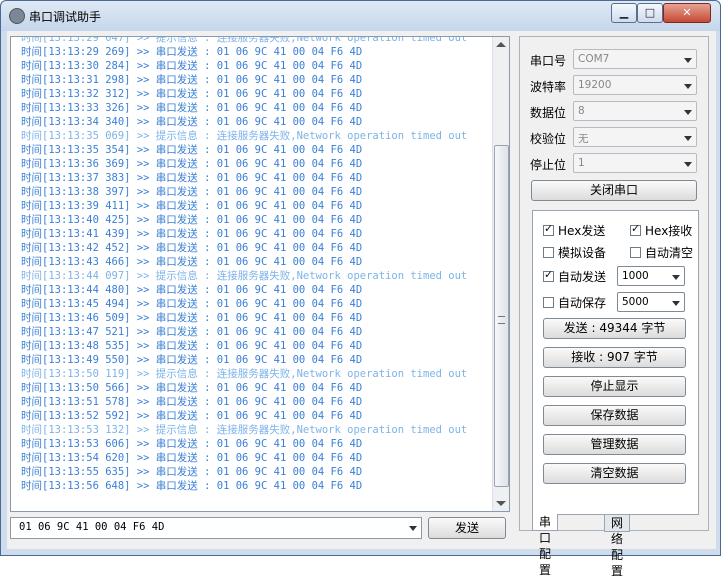 The image size is (721, 579). I want to click on hex-recv-box, so click(635, 229).